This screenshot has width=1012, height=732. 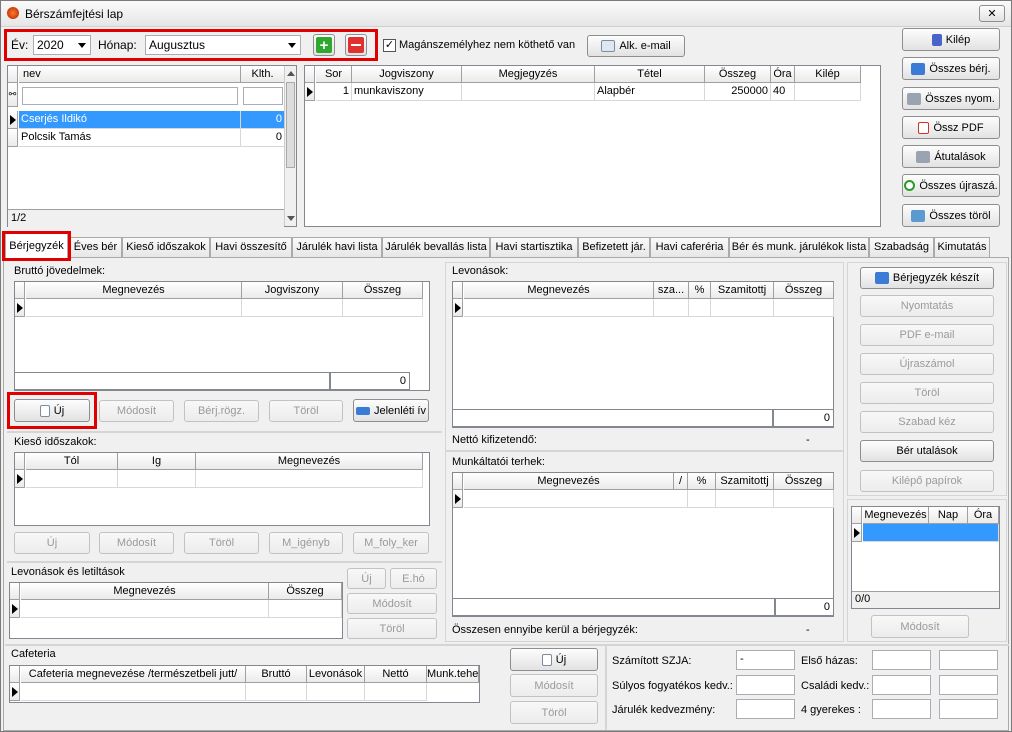 I want to click on osszes-berj-button: Összes bérj., so click(x=951, y=68).